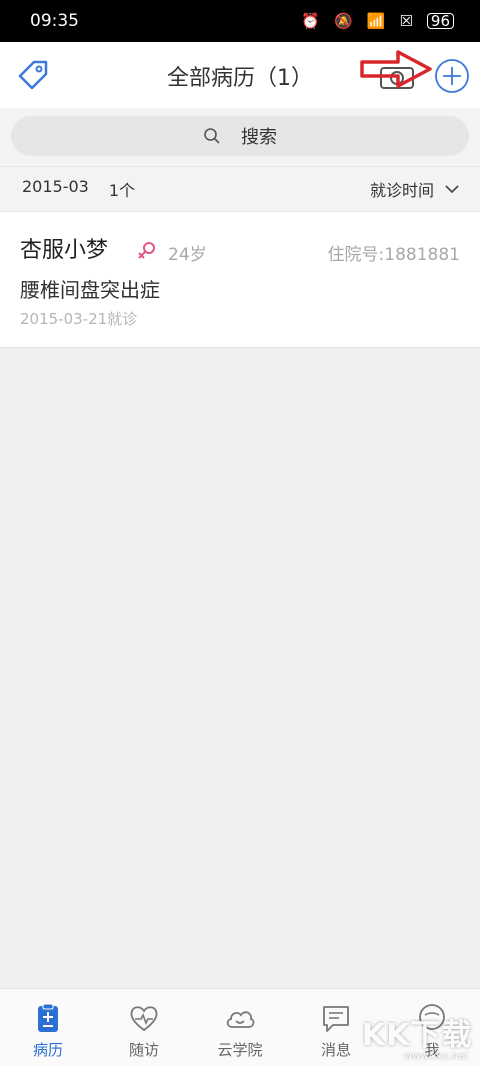  I want to click on status-bar: 09:35 ⏰ 🔕 📶 ☒ 96, so click(240, 21).